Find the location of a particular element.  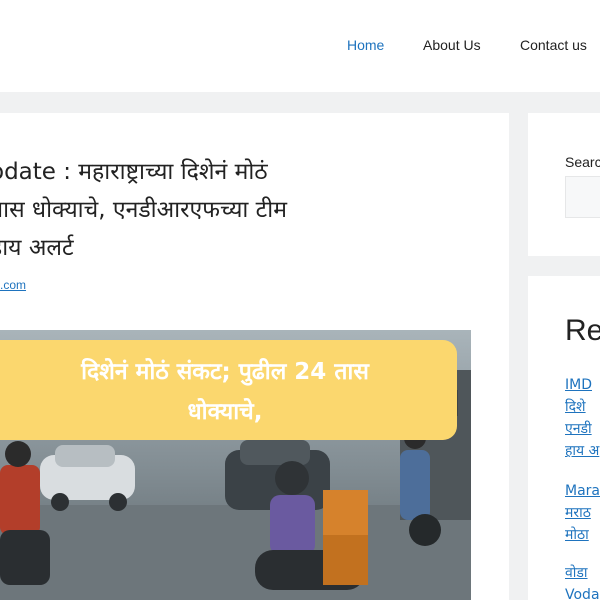

image-caption-text: दिशेनं मोठं संकट; पुढील 24 तास धोक्याचे, is located at coordinates (225, 392).